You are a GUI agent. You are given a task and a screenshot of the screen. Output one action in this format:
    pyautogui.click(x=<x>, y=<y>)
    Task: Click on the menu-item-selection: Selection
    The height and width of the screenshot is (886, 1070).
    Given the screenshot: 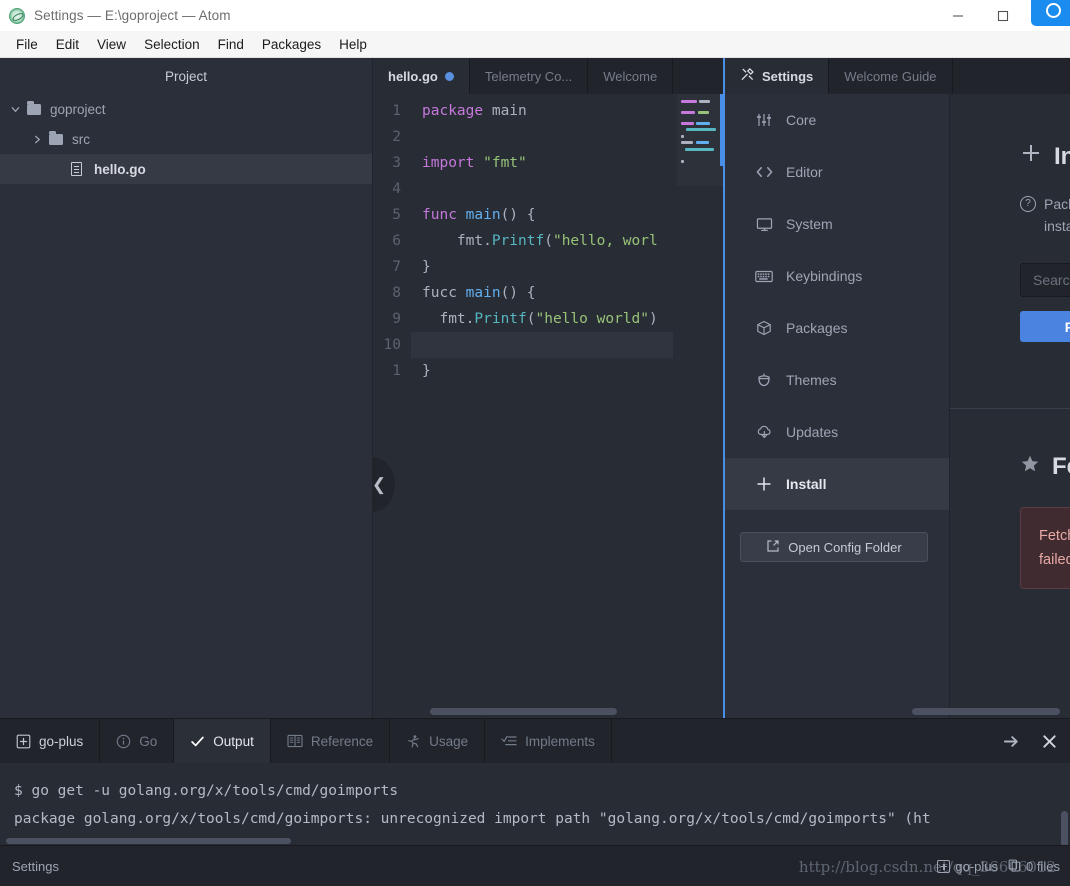 What is the action you would take?
    pyautogui.click(x=172, y=44)
    